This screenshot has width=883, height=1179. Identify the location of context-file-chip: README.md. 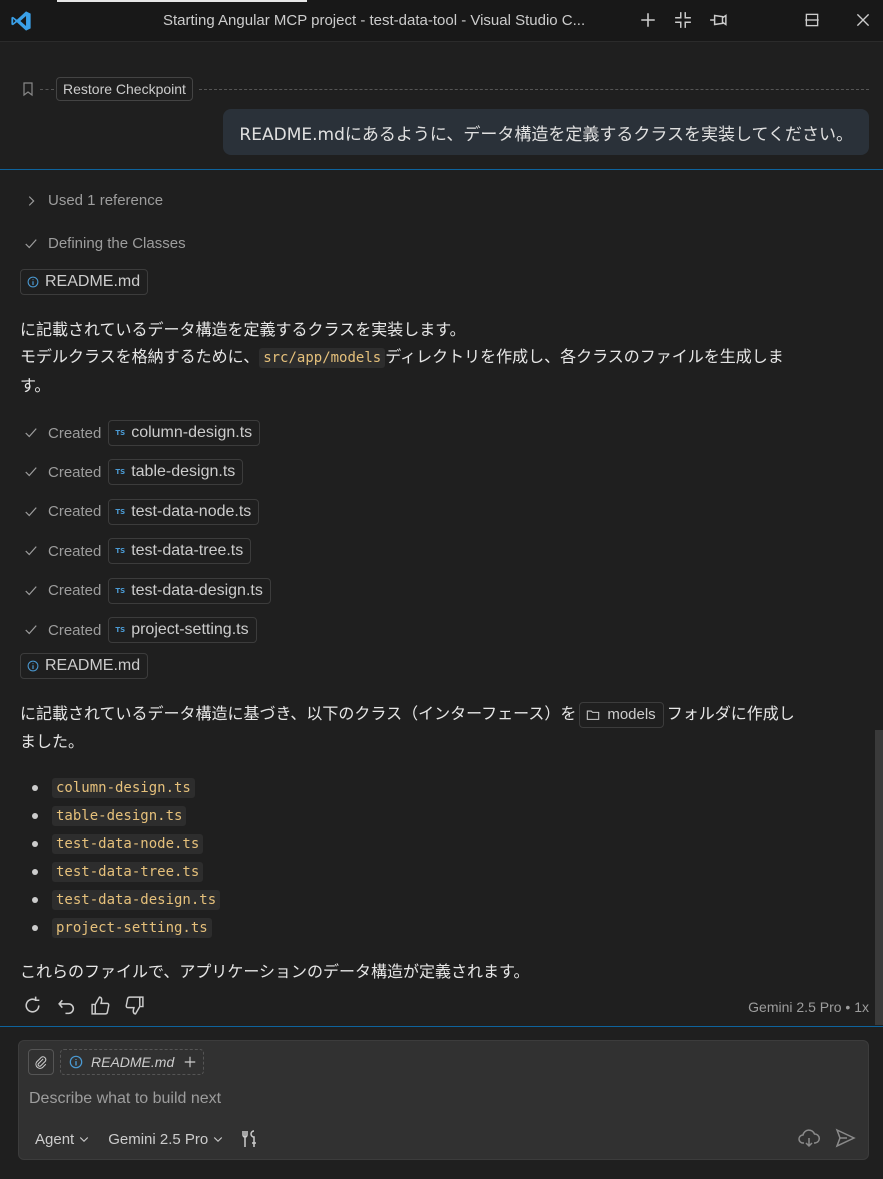
(132, 1062).